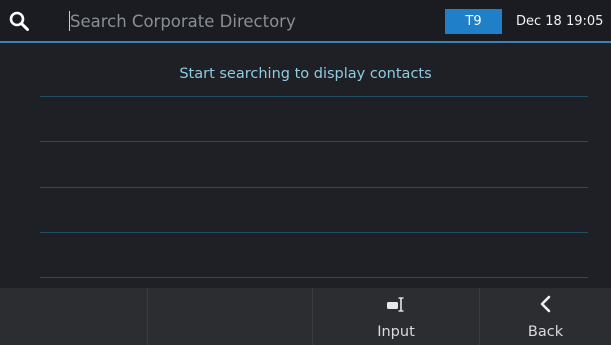 The height and width of the screenshot is (345, 611). I want to click on input-softkey-label: Input, so click(396, 332).